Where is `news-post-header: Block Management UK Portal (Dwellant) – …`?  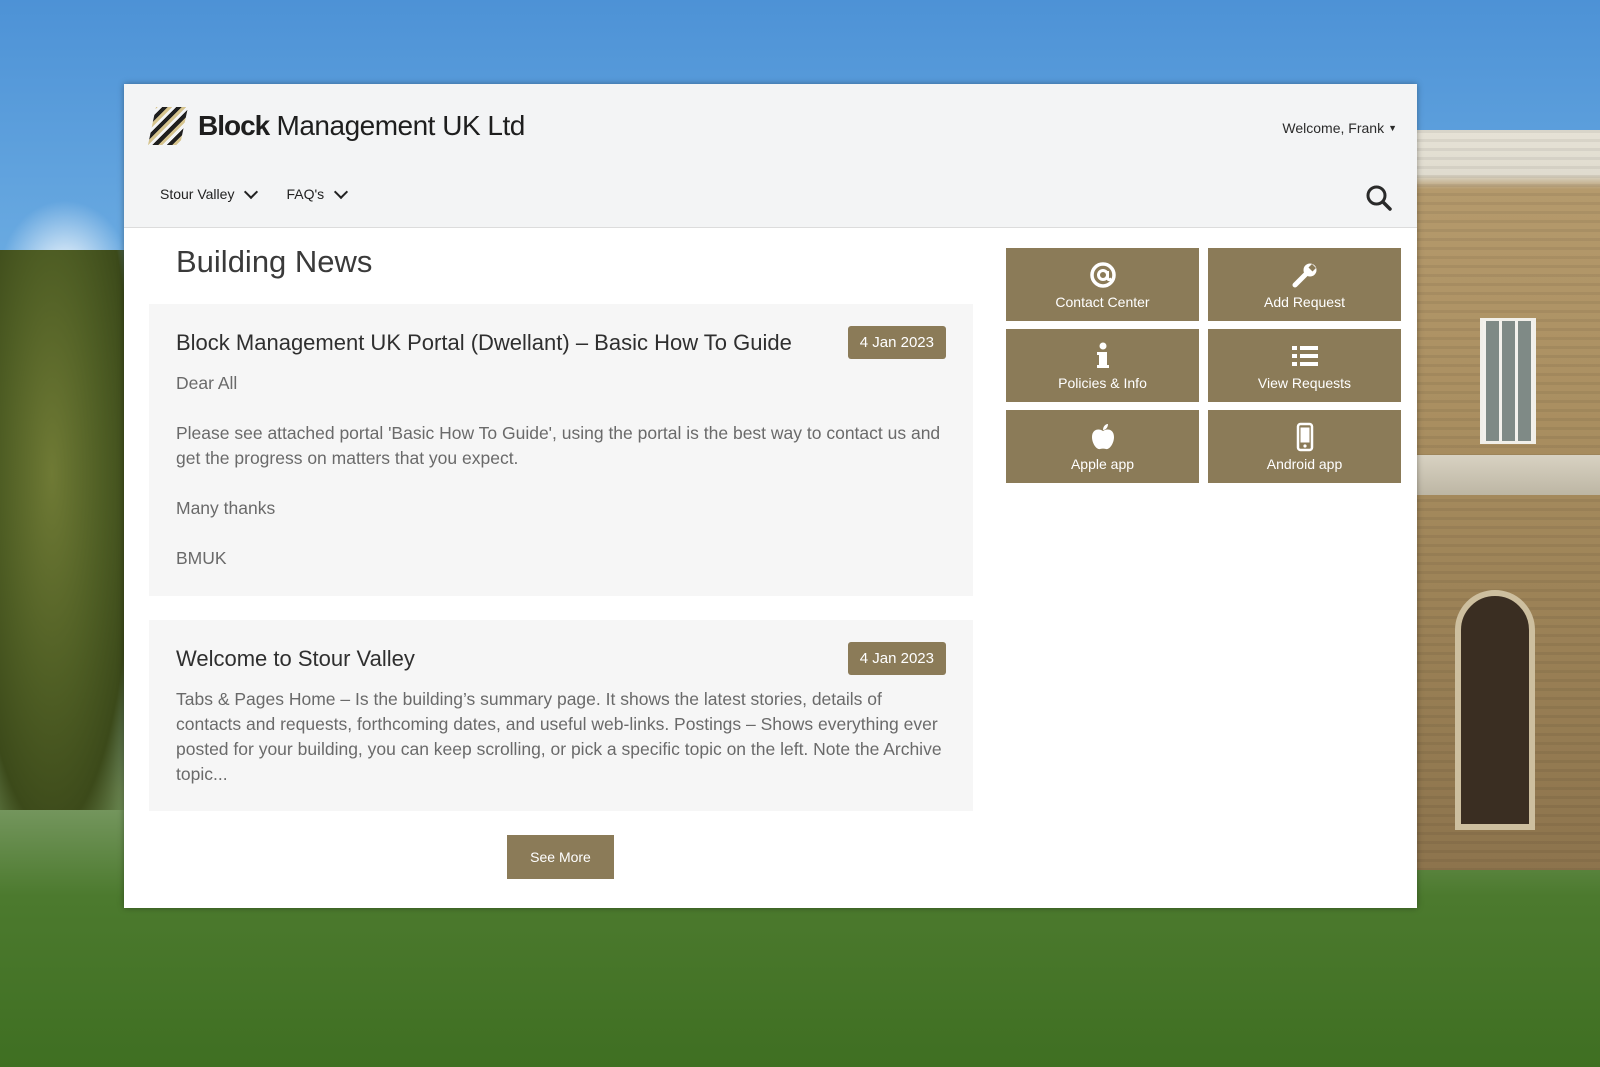 news-post-header: Block Management UK Portal (Dwellant) – … is located at coordinates (561, 342).